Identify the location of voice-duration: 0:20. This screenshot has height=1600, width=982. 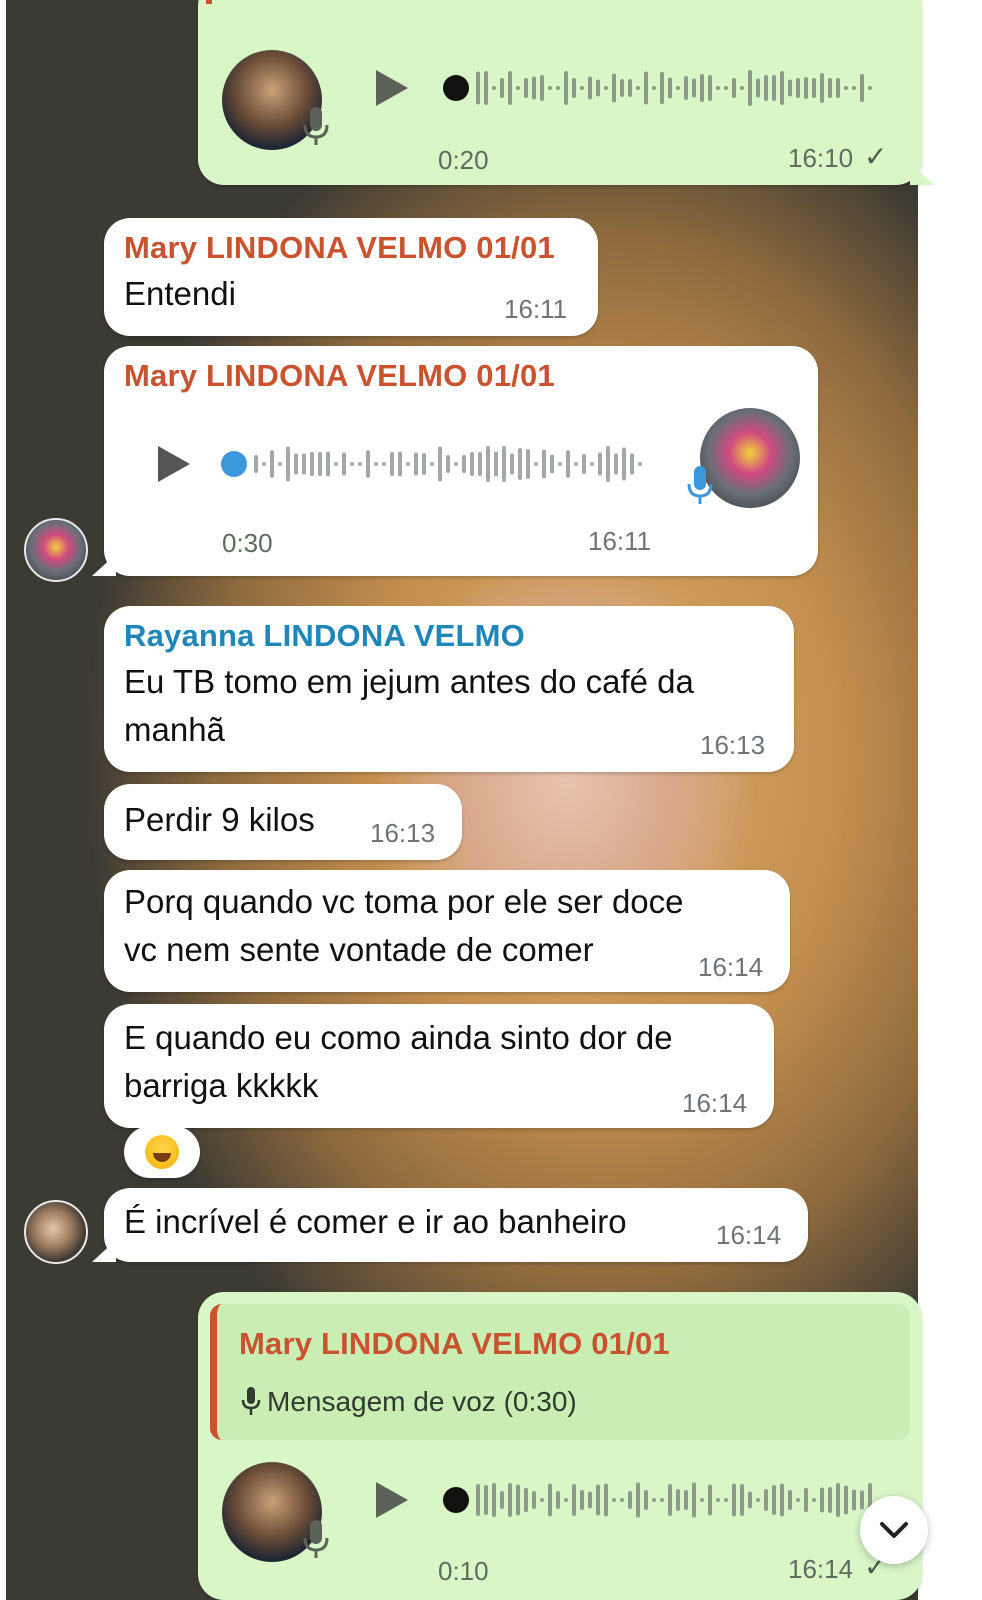
(463, 160).